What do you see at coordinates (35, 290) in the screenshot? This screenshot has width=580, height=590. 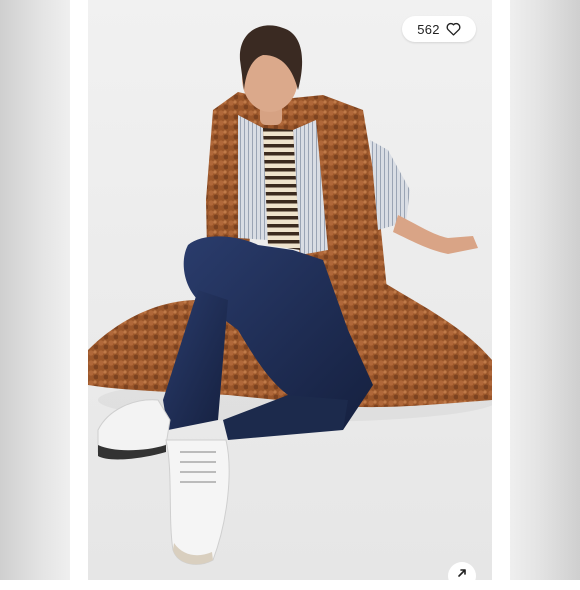 I see `left-frame-panel` at bounding box center [35, 290].